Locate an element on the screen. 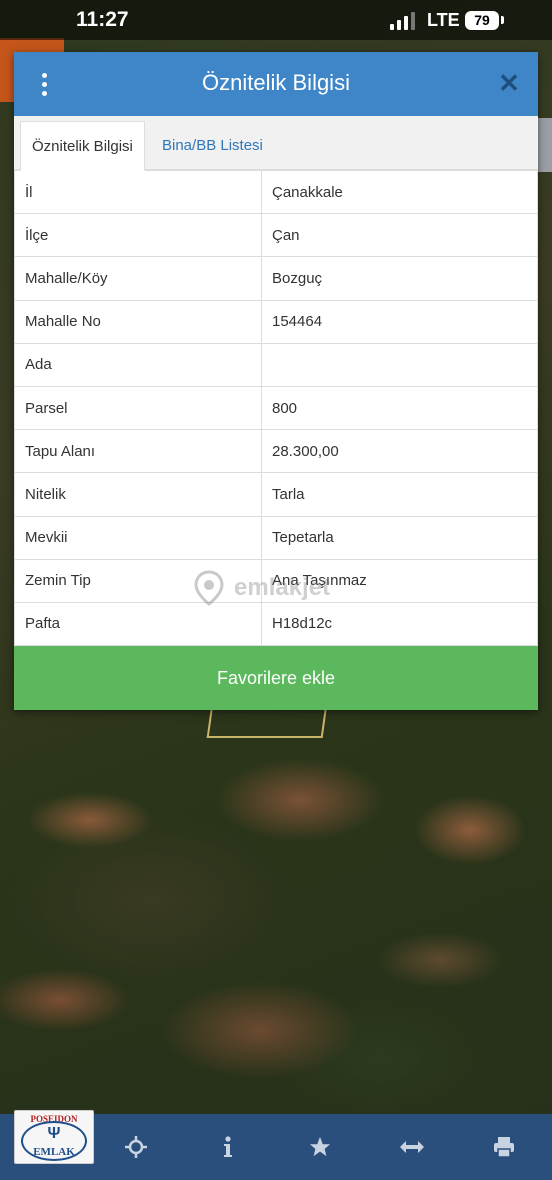 This screenshot has height=1180, width=552. dialog-header: Öznitelik Bilgisi ✕ is located at coordinates (276, 84).